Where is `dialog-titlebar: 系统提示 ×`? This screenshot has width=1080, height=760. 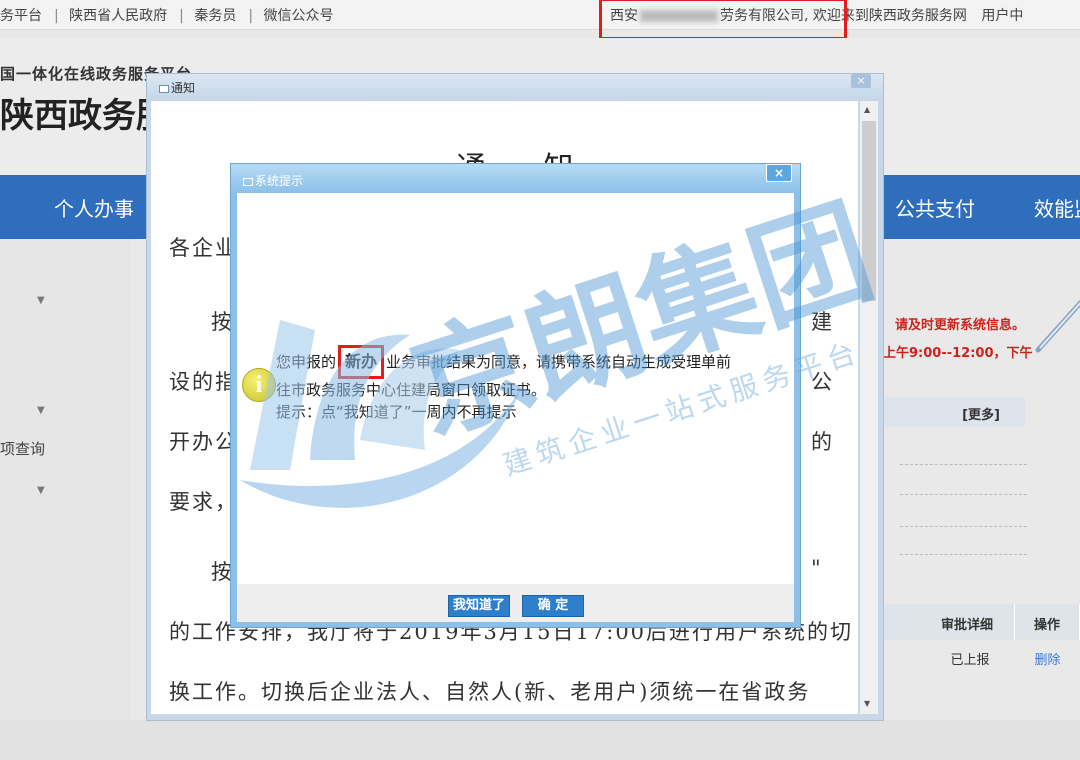 dialog-titlebar: 系统提示 × is located at coordinates (515, 178).